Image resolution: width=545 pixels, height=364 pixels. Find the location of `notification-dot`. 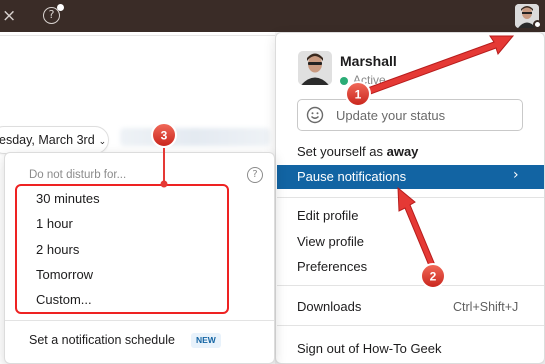

notification-dot is located at coordinates (60, 7).